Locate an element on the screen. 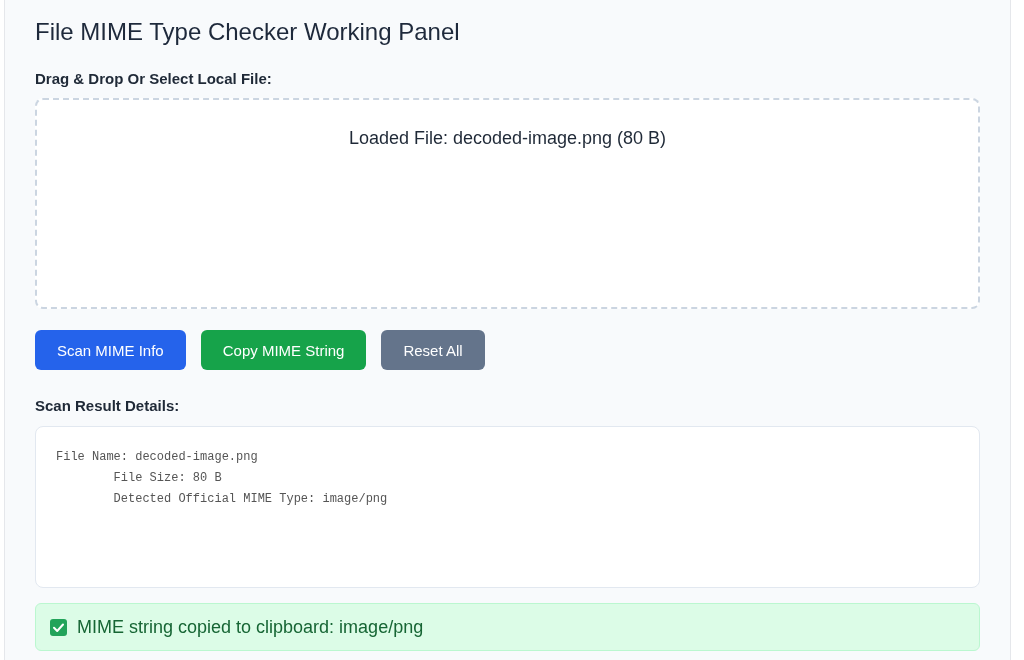 This screenshot has width=1024, height=660. action-button: Scan MIME Info is located at coordinates (110, 350).